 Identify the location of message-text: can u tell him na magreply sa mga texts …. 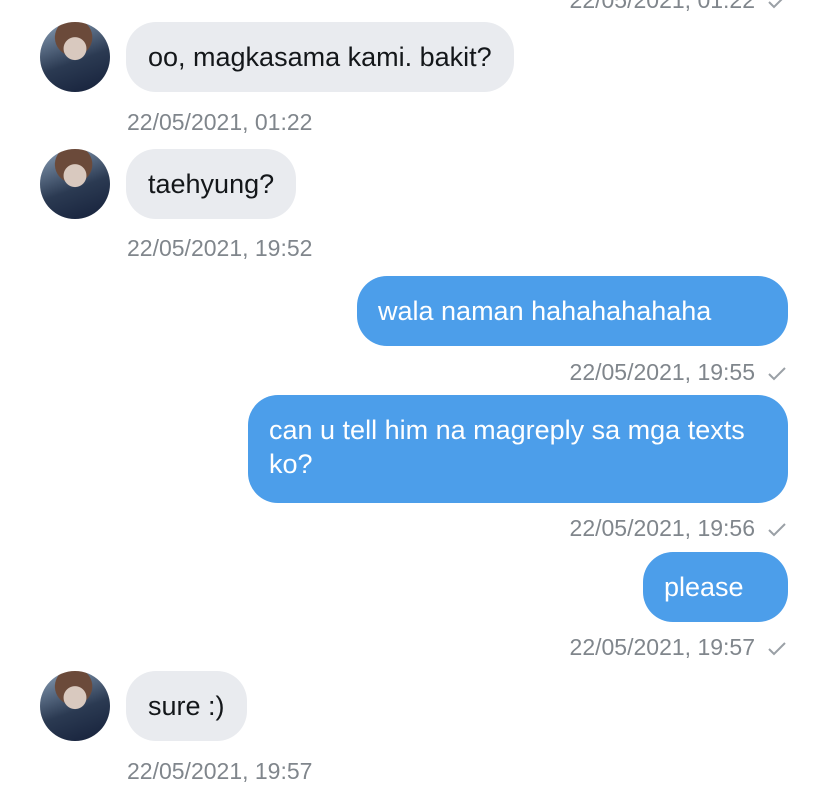
(507, 447).